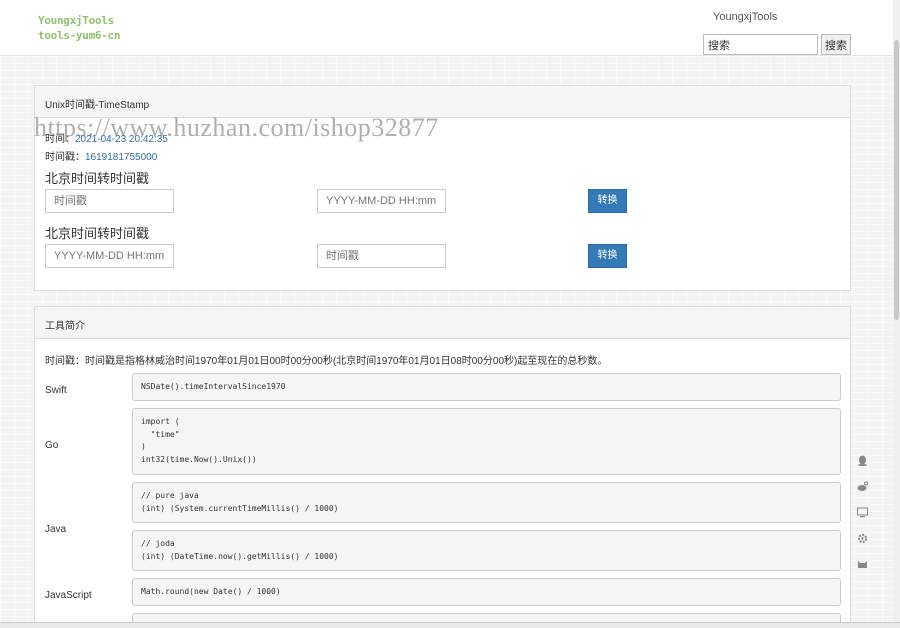  What do you see at coordinates (450, 625) in the screenshot?
I see `browser-status-bar` at bounding box center [450, 625].